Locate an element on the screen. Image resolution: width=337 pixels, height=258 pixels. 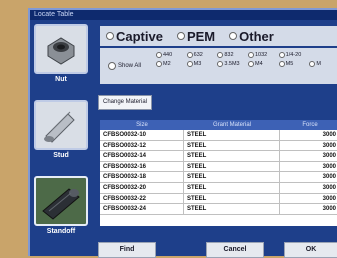
radio-thread: M3 is located at coordinates (202, 64).